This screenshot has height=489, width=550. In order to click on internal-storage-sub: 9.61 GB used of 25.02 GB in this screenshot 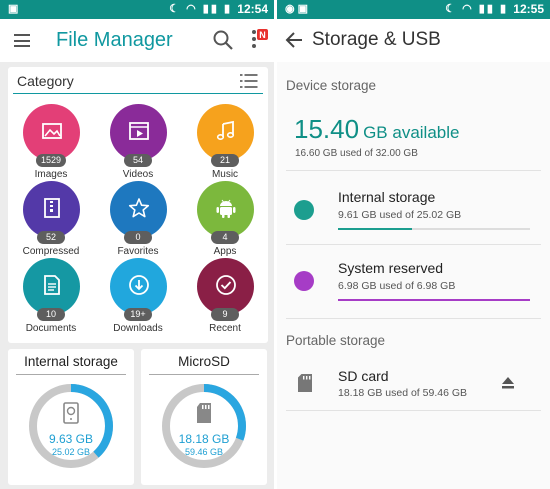, I will do `click(400, 215)`.